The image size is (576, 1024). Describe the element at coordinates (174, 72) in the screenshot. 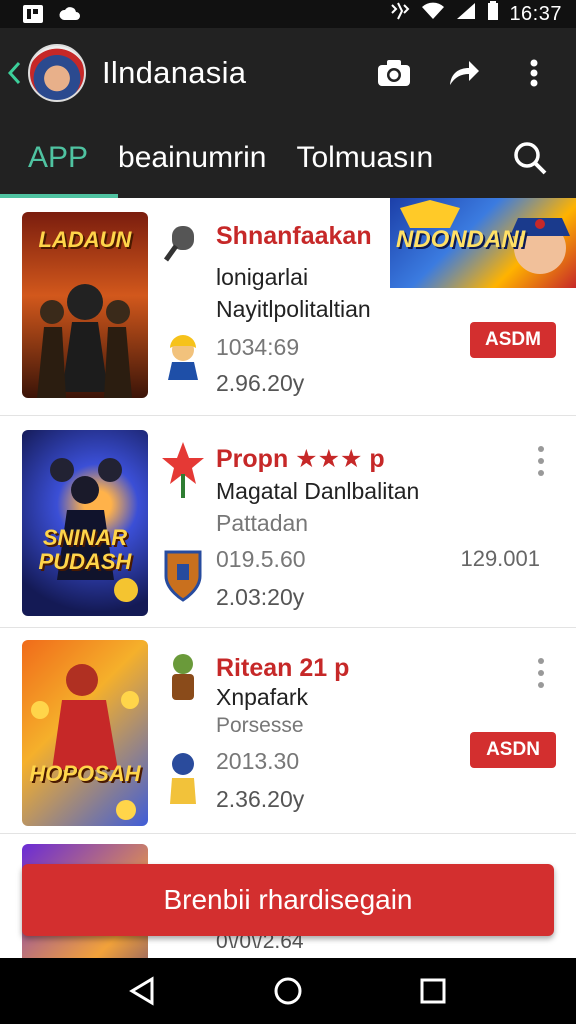

I see `page-title: Ilndanasia` at that location.